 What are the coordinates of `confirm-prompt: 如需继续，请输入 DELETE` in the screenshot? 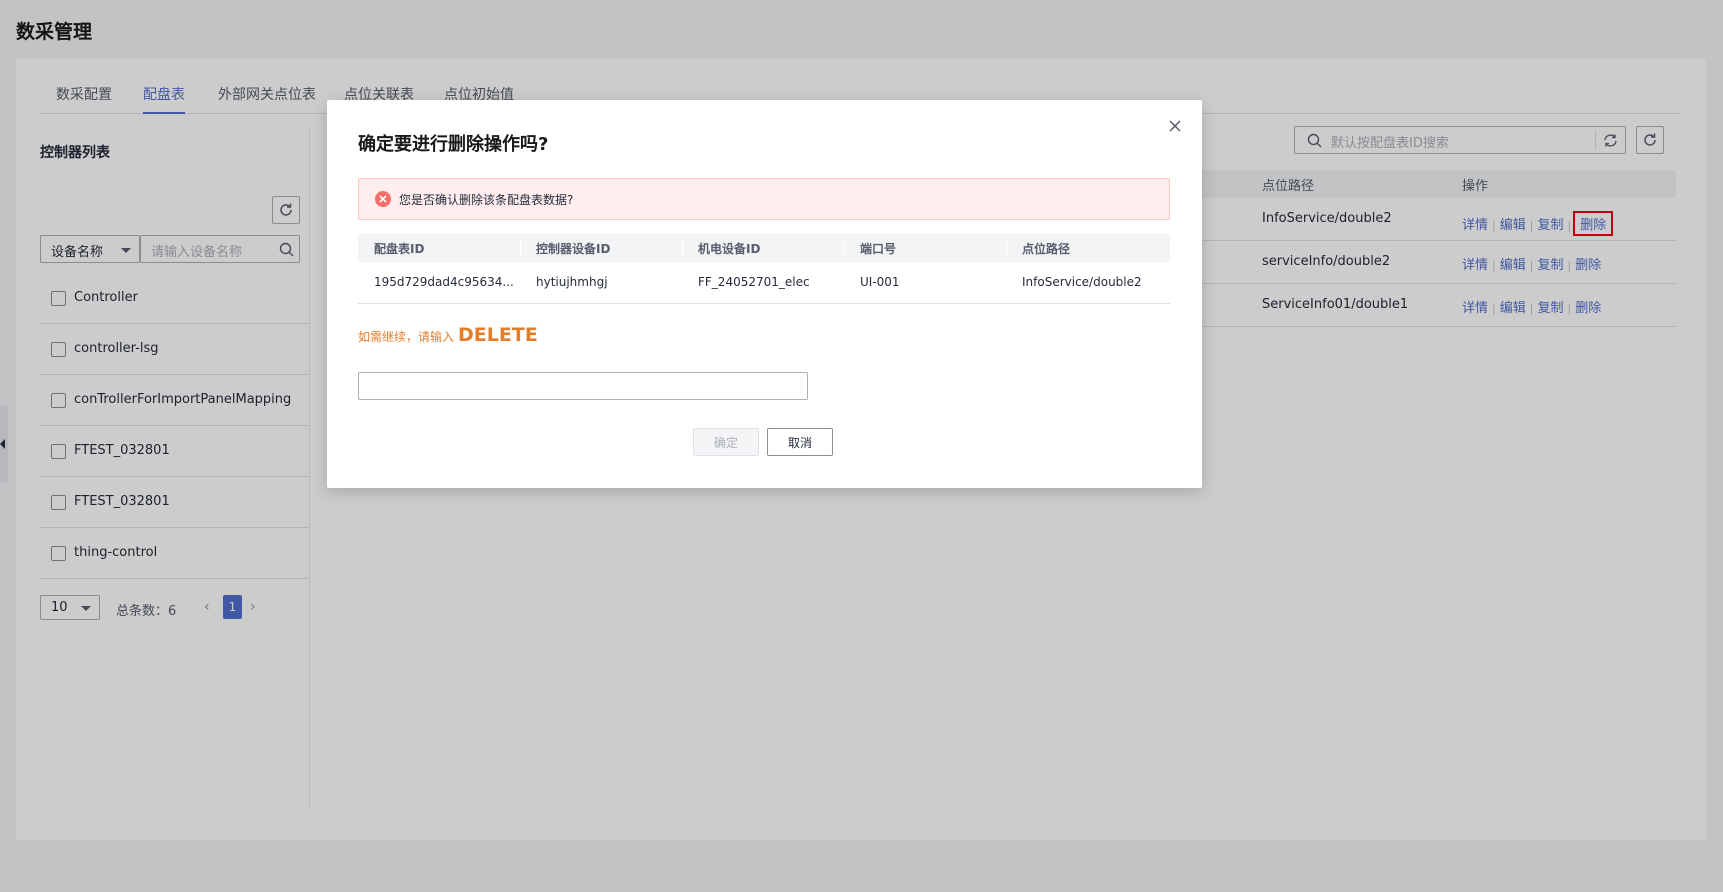 It's located at (448, 335).